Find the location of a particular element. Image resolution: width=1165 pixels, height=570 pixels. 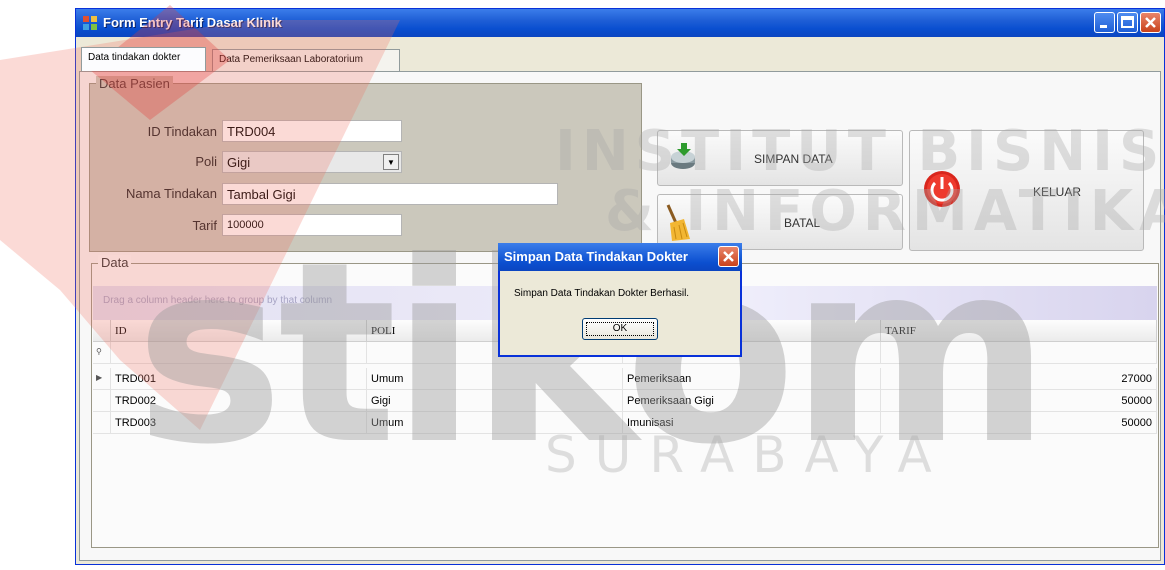

maximize-icon is located at coordinates (1127, 22).